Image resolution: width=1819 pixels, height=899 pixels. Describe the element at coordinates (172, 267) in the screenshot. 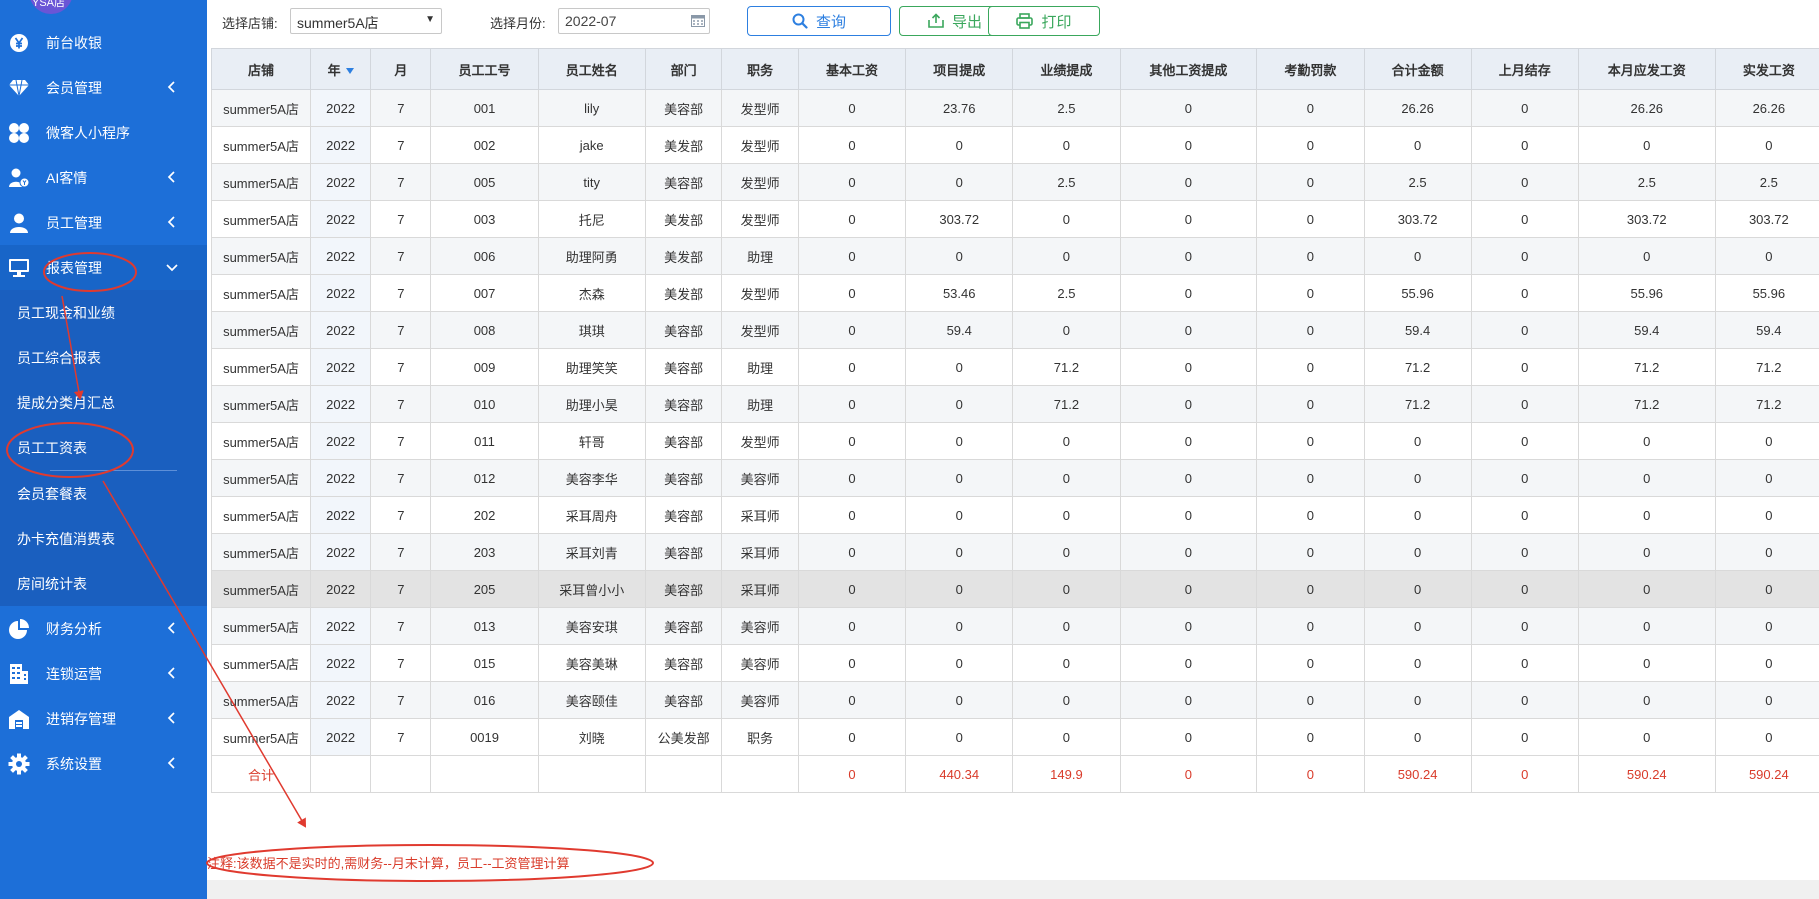

I see `chevron-down-icon` at that location.